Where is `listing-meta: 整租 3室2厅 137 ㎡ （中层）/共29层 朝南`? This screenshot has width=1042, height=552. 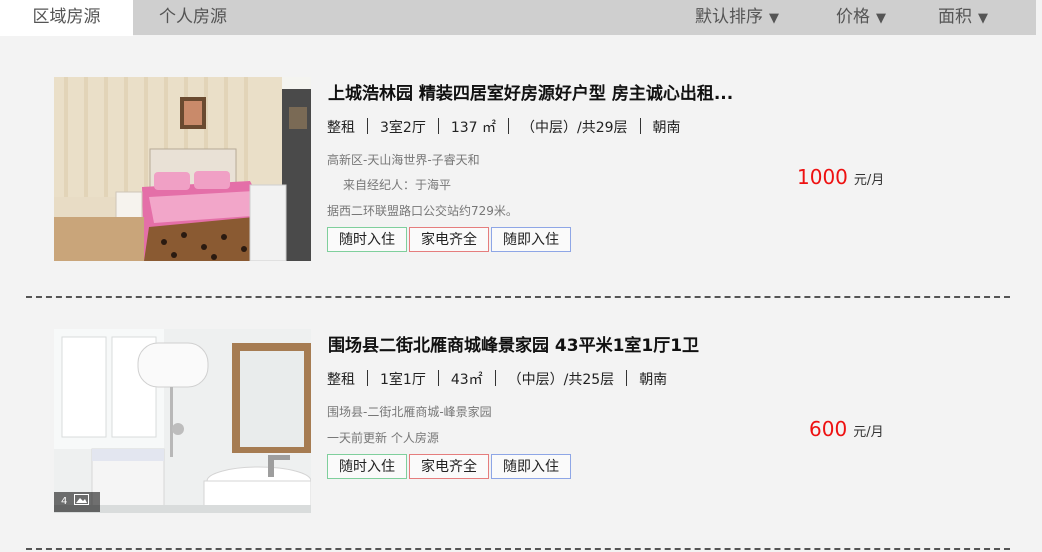
listing-meta: 整租 3室2厅 137 ㎡ （中层）/共29层 朝南 is located at coordinates (504, 127).